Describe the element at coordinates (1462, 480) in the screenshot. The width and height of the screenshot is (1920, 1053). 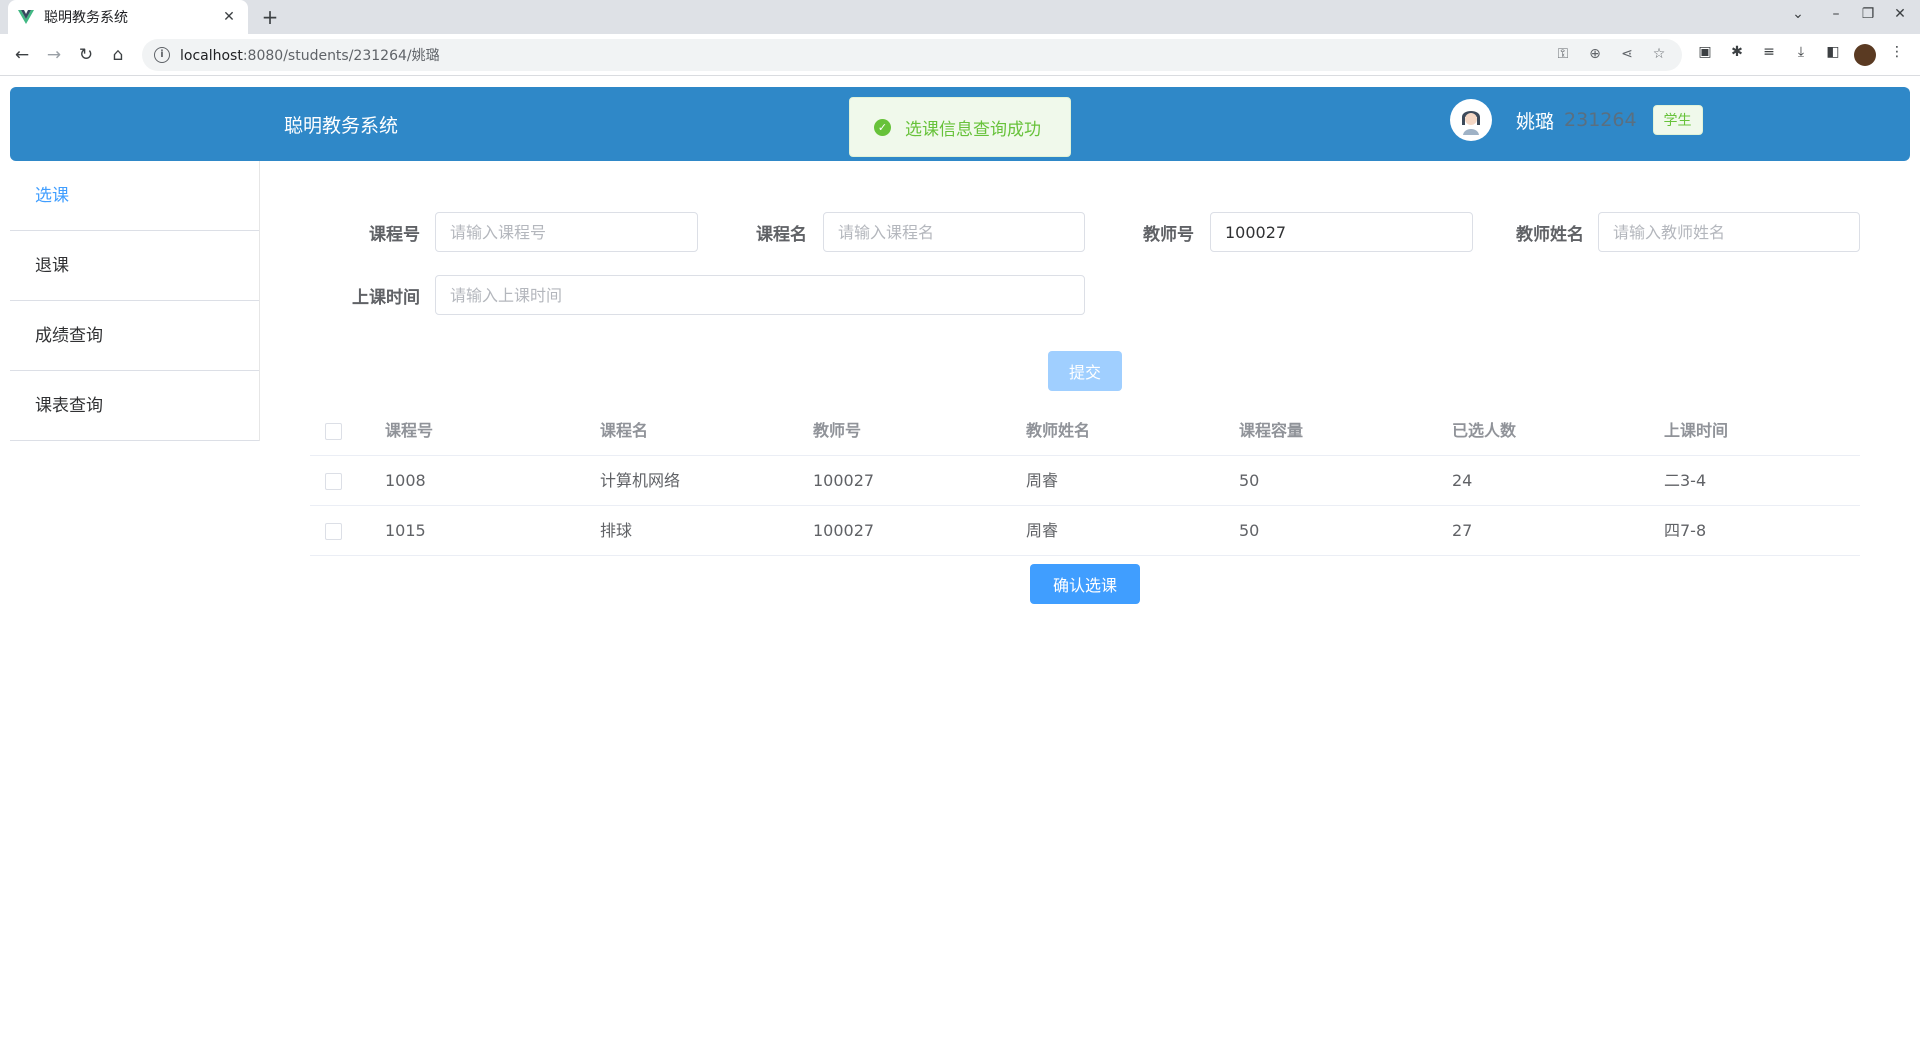
I see `cell-enrolled: 24` at that location.